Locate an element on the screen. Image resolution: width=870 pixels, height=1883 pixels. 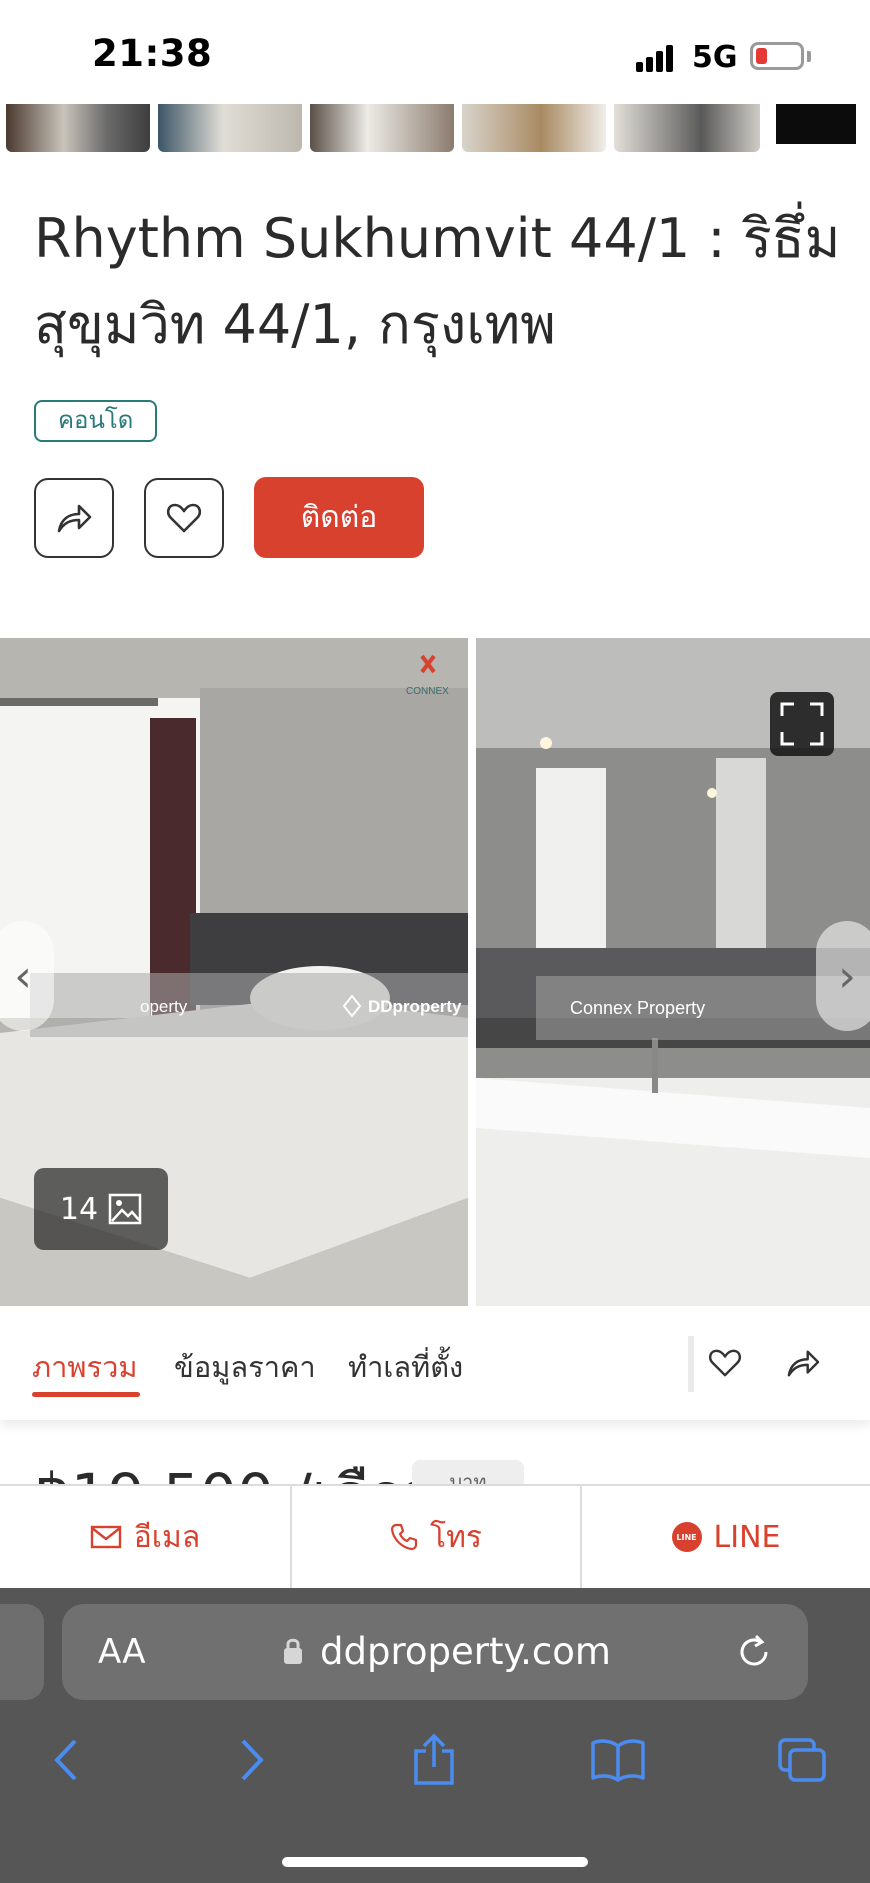
address-bar: AA ddproperty.com is located at coordinates (435, 1652).